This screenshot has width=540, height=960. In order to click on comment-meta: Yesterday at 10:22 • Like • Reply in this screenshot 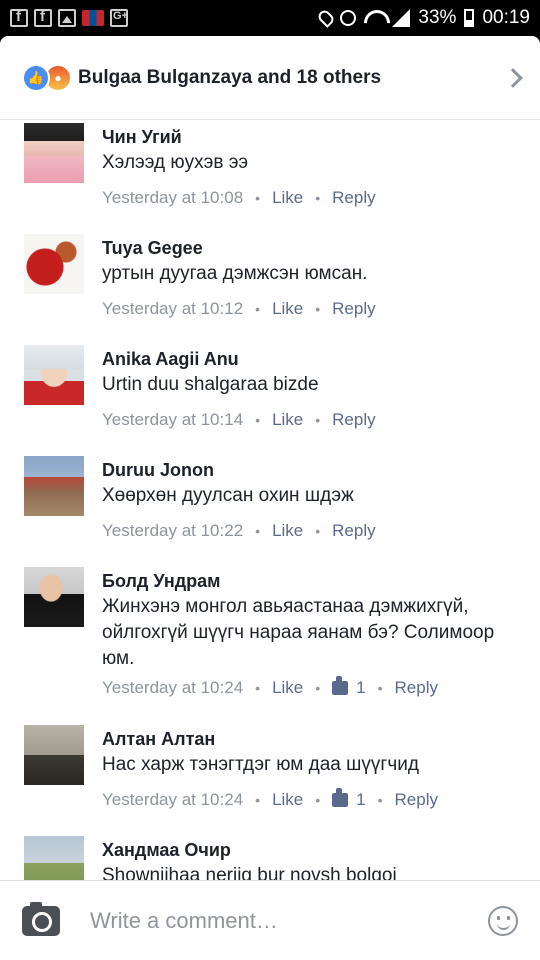, I will do `click(239, 531)`.